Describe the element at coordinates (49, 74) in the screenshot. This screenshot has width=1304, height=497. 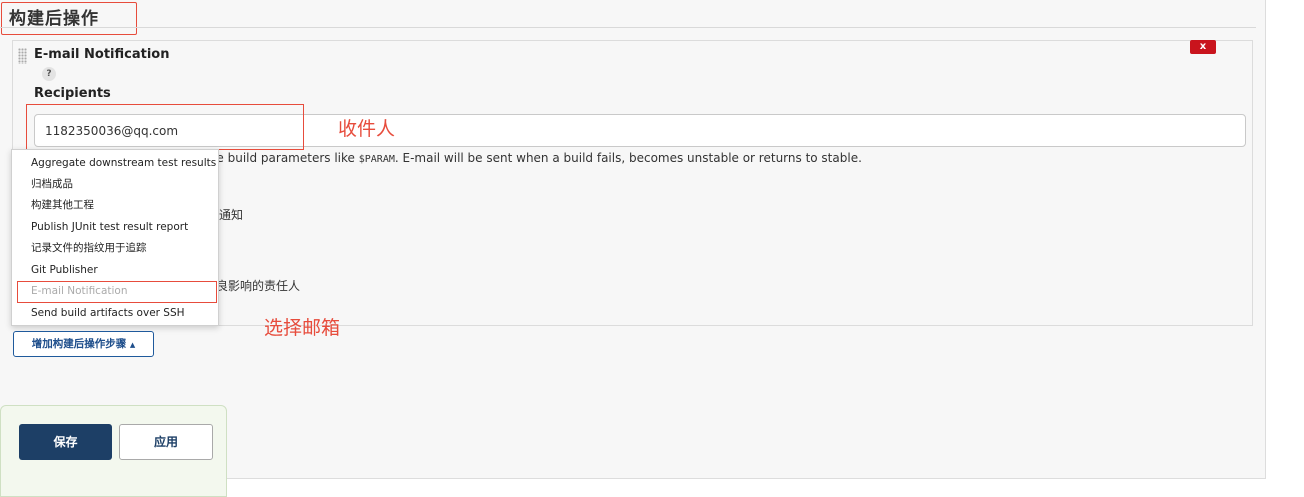
I see `help-icon: ?` at that location.